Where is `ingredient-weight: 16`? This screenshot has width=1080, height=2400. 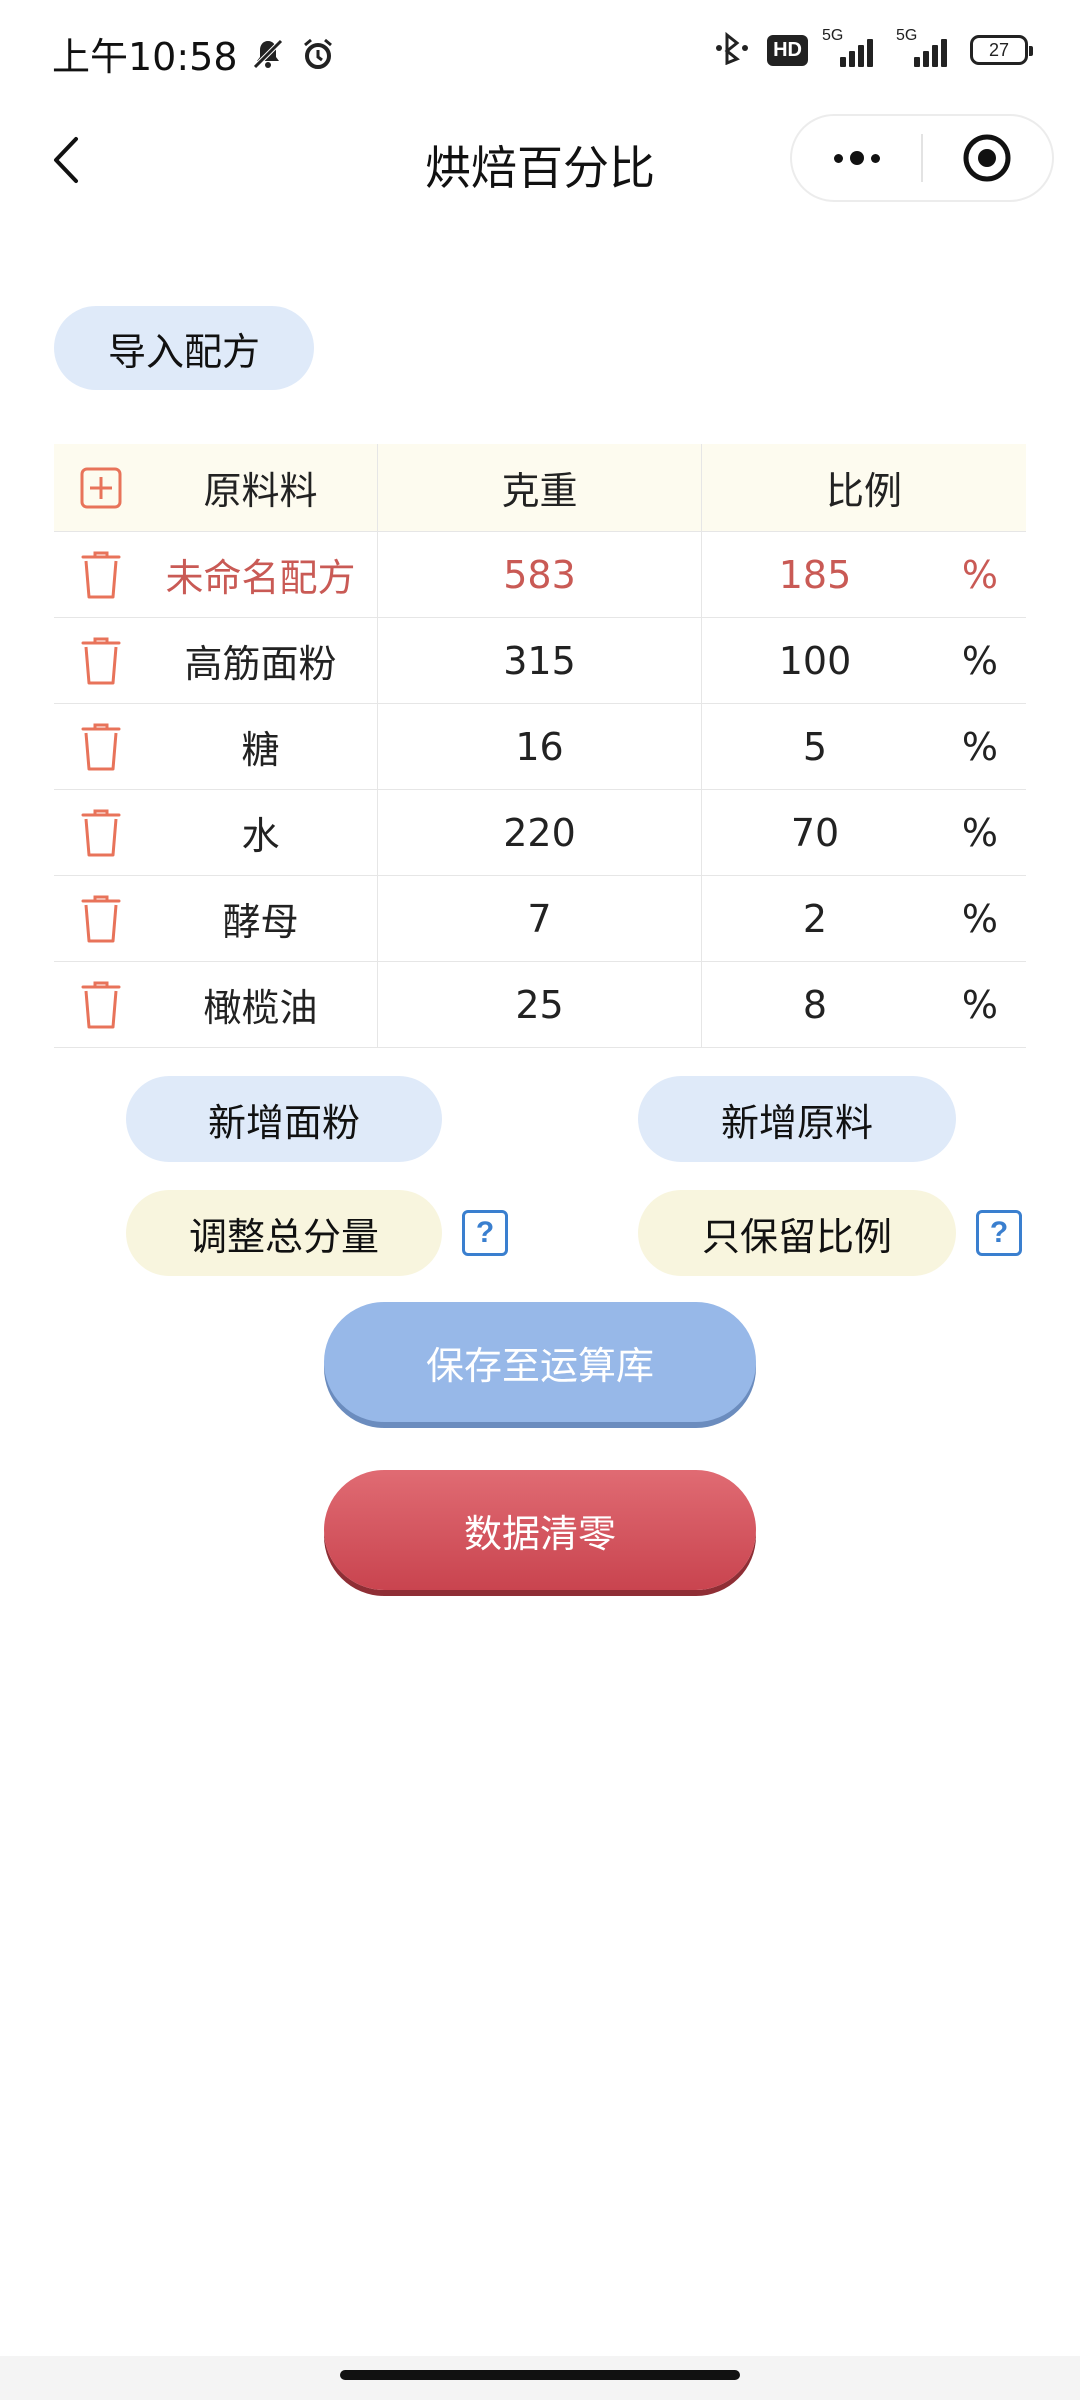
ingredient-weight: 16 is located at coordinates (540, 746).